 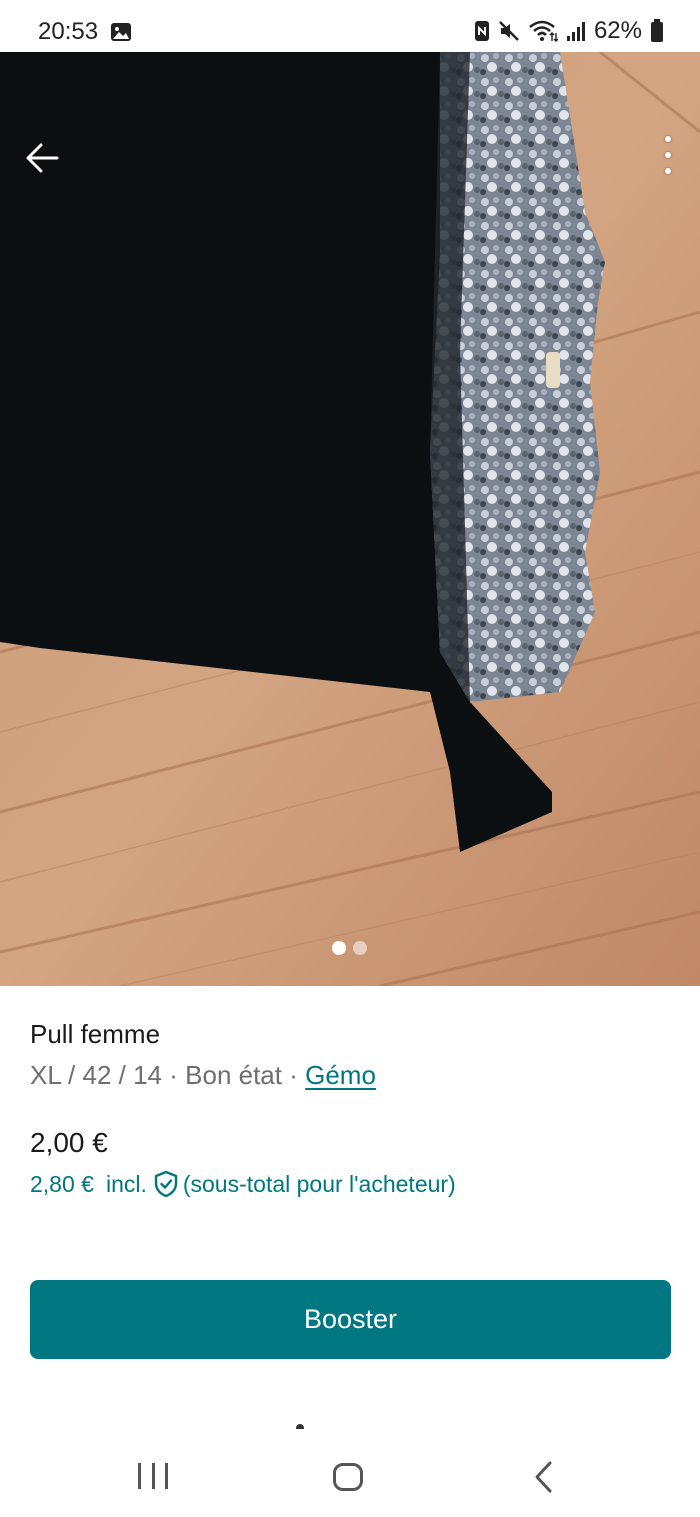 What do you see at coordinates (153, 1476) in the screenshot?
I see `recent-apps-icon` at bounding box center [153, 1476].